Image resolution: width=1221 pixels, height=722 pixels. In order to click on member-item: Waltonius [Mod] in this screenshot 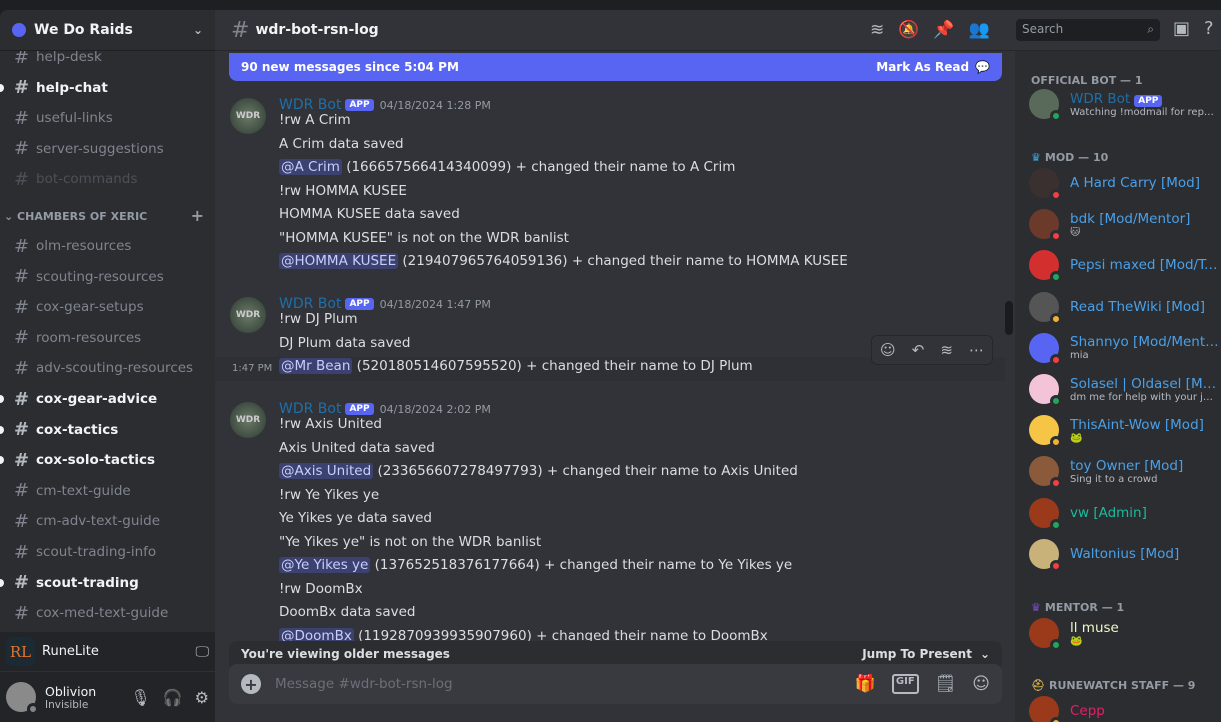, I will do `click(1124, 554)`.